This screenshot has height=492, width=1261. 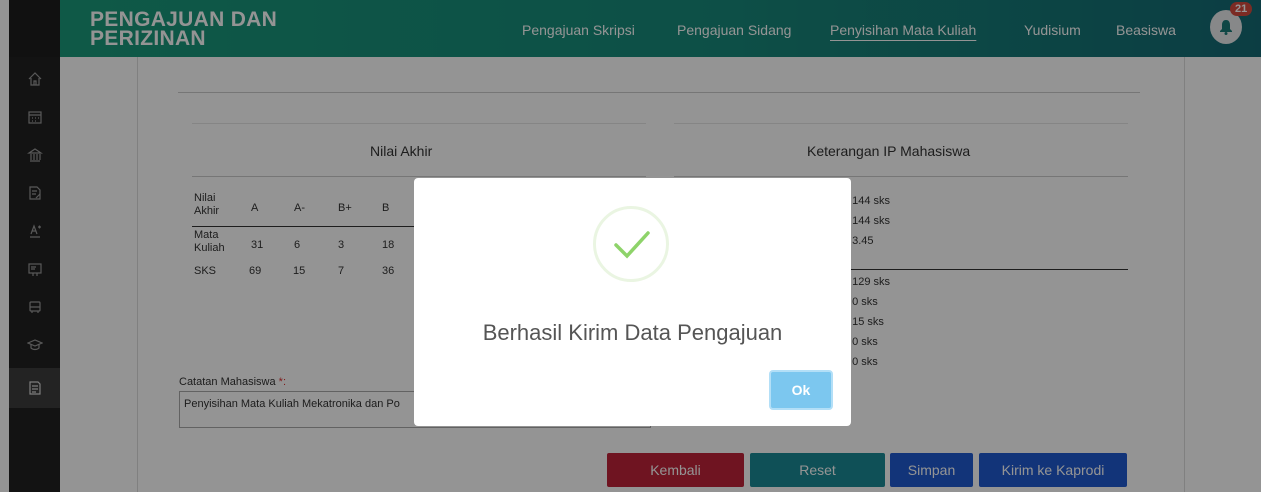 What do you see at coordinates (631, 244) in the screenshot?
I see `success-check-icon` at bounding box center [631, 244].